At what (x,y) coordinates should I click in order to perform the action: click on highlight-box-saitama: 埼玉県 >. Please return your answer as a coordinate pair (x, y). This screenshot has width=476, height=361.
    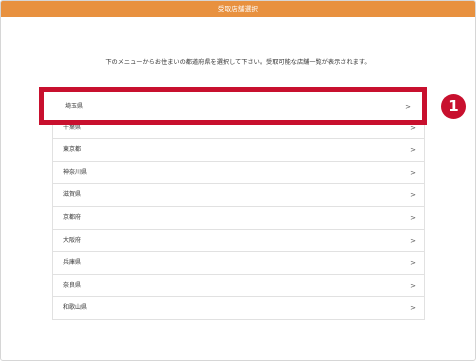
    Looking at the image, I should click on (233, 106).